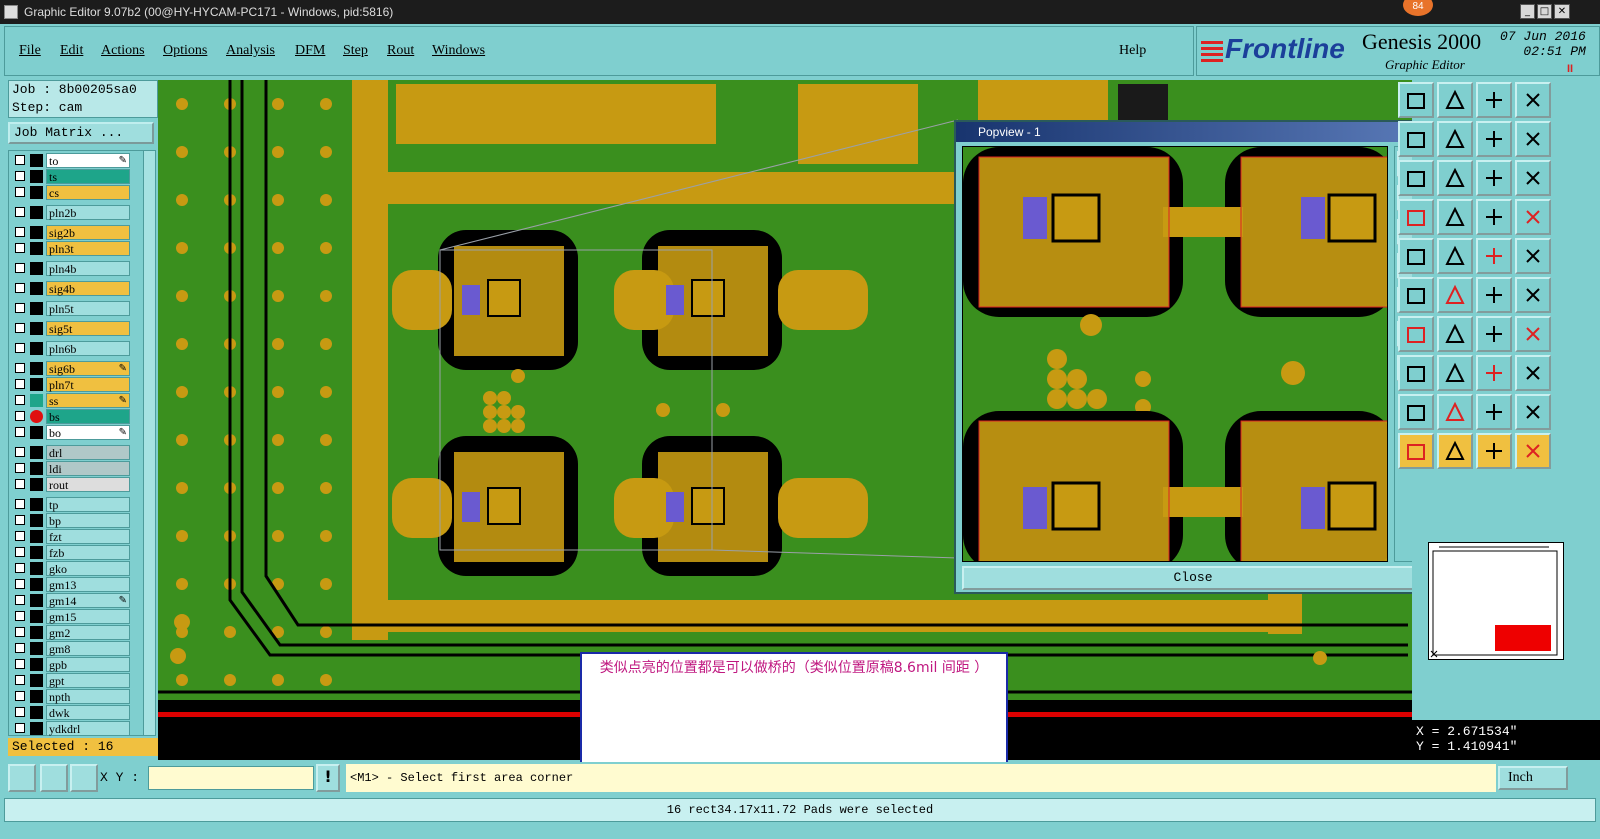 This screenshot has width=1600, height=839. I want to click on layer-row: pln3t, so click(71, 248).